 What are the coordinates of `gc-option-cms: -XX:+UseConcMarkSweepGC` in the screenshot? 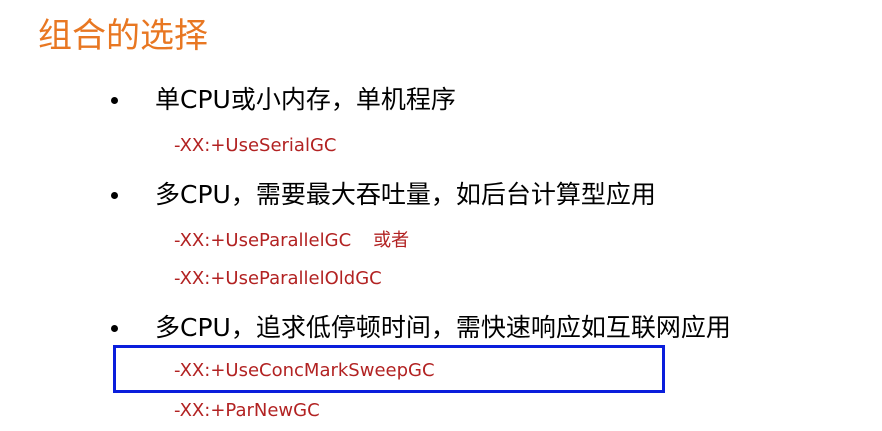 It's located at (304, 370).